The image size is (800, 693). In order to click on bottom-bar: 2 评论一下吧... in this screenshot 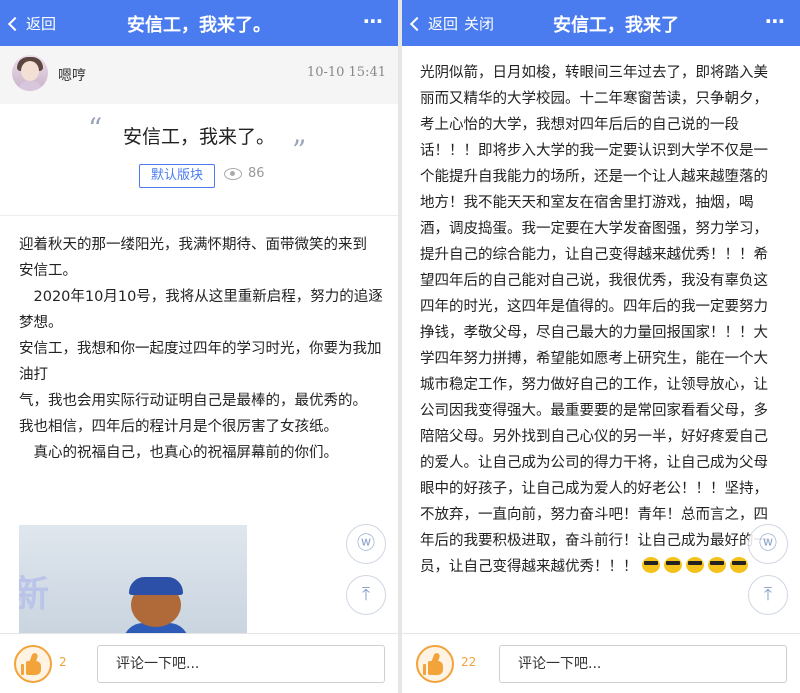, I will do `click(199, 663)`.